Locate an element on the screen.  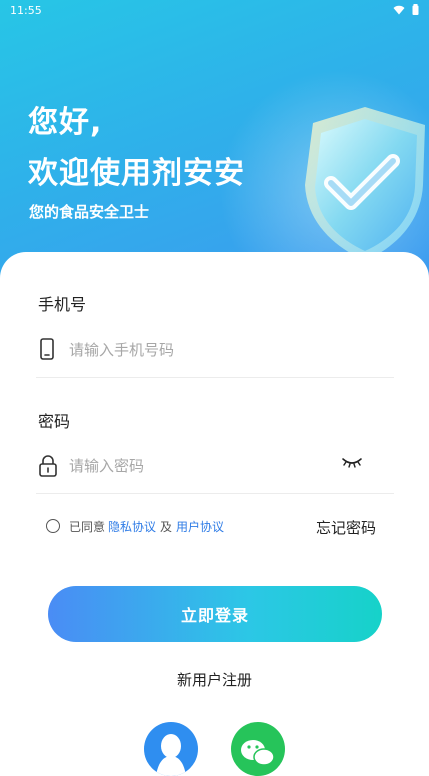
greeting-line1: 您好, is located at coordinates (65, 122).